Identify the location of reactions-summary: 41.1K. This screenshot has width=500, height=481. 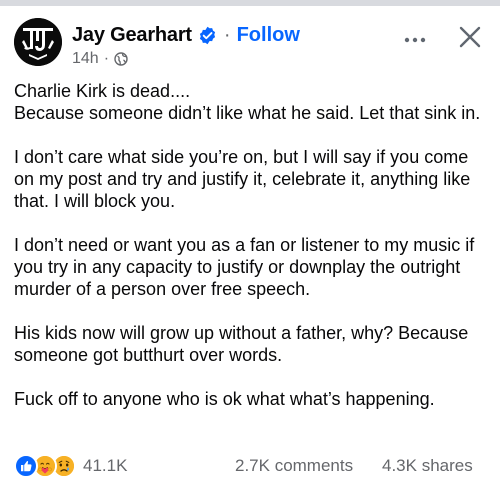
(71, 466).